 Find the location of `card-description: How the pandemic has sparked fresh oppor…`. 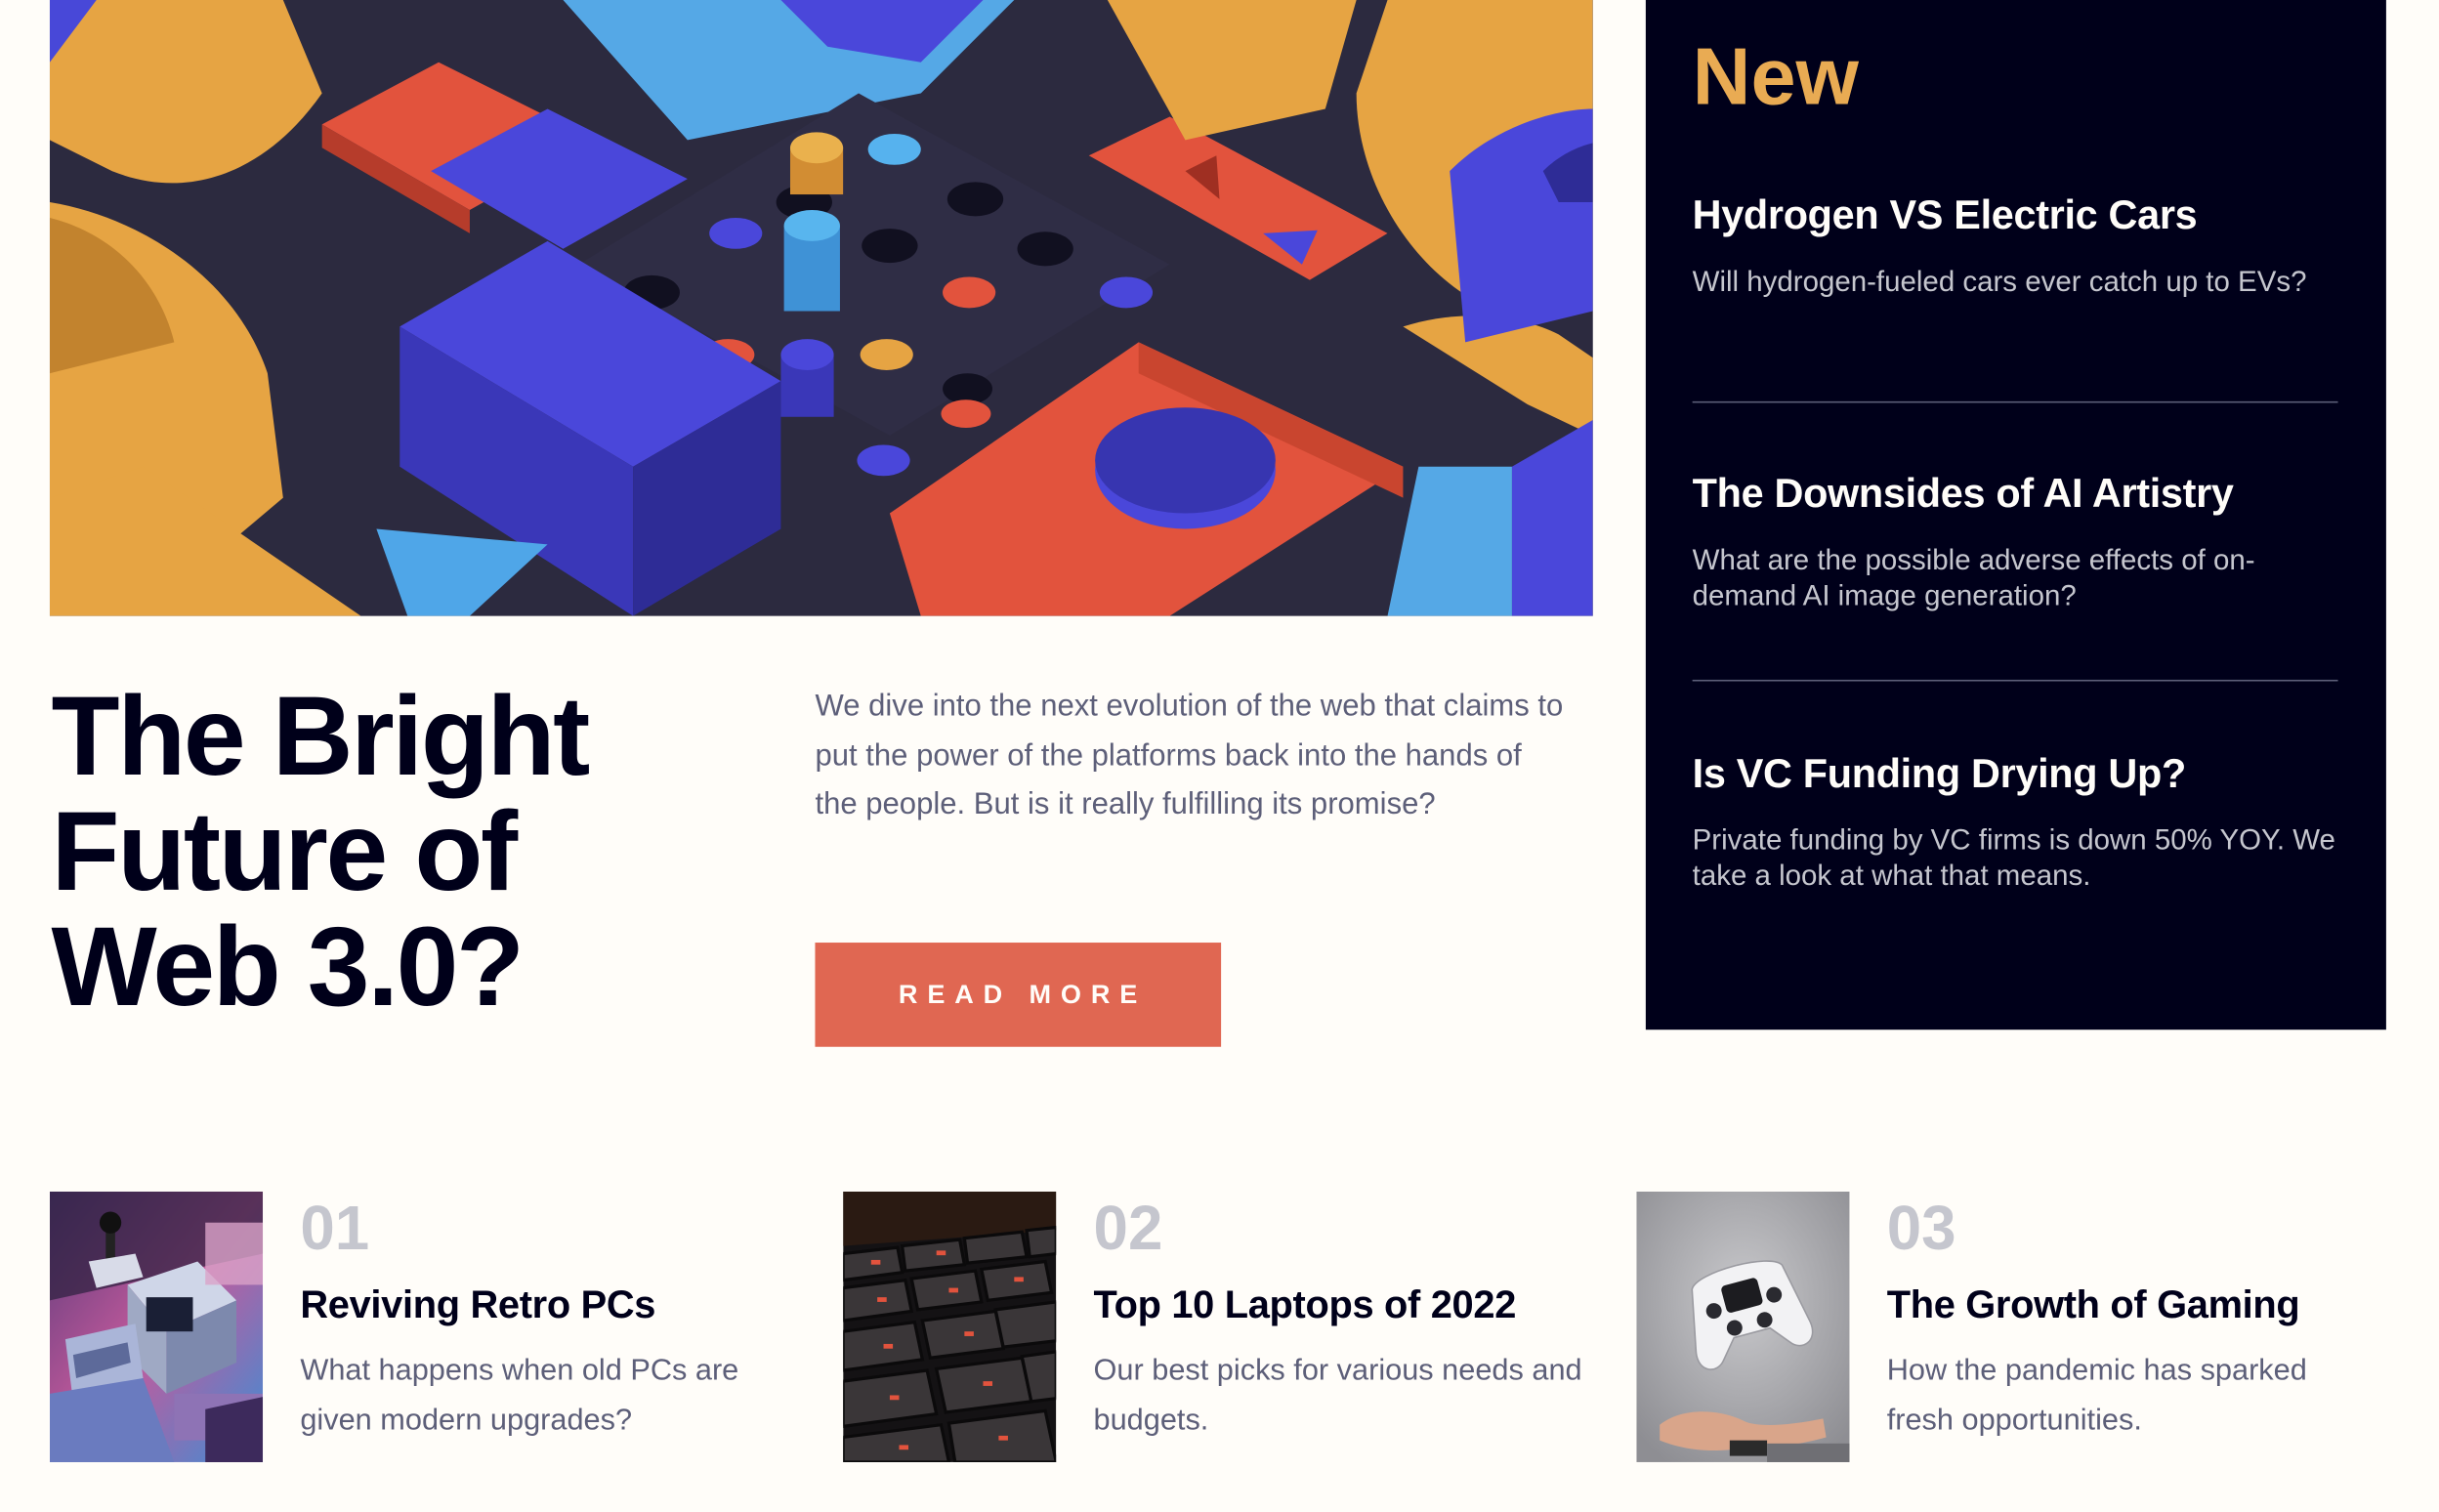

card-description: How the pandemic has sparked fresh oppor… is located at coordinates (2096, 1396).